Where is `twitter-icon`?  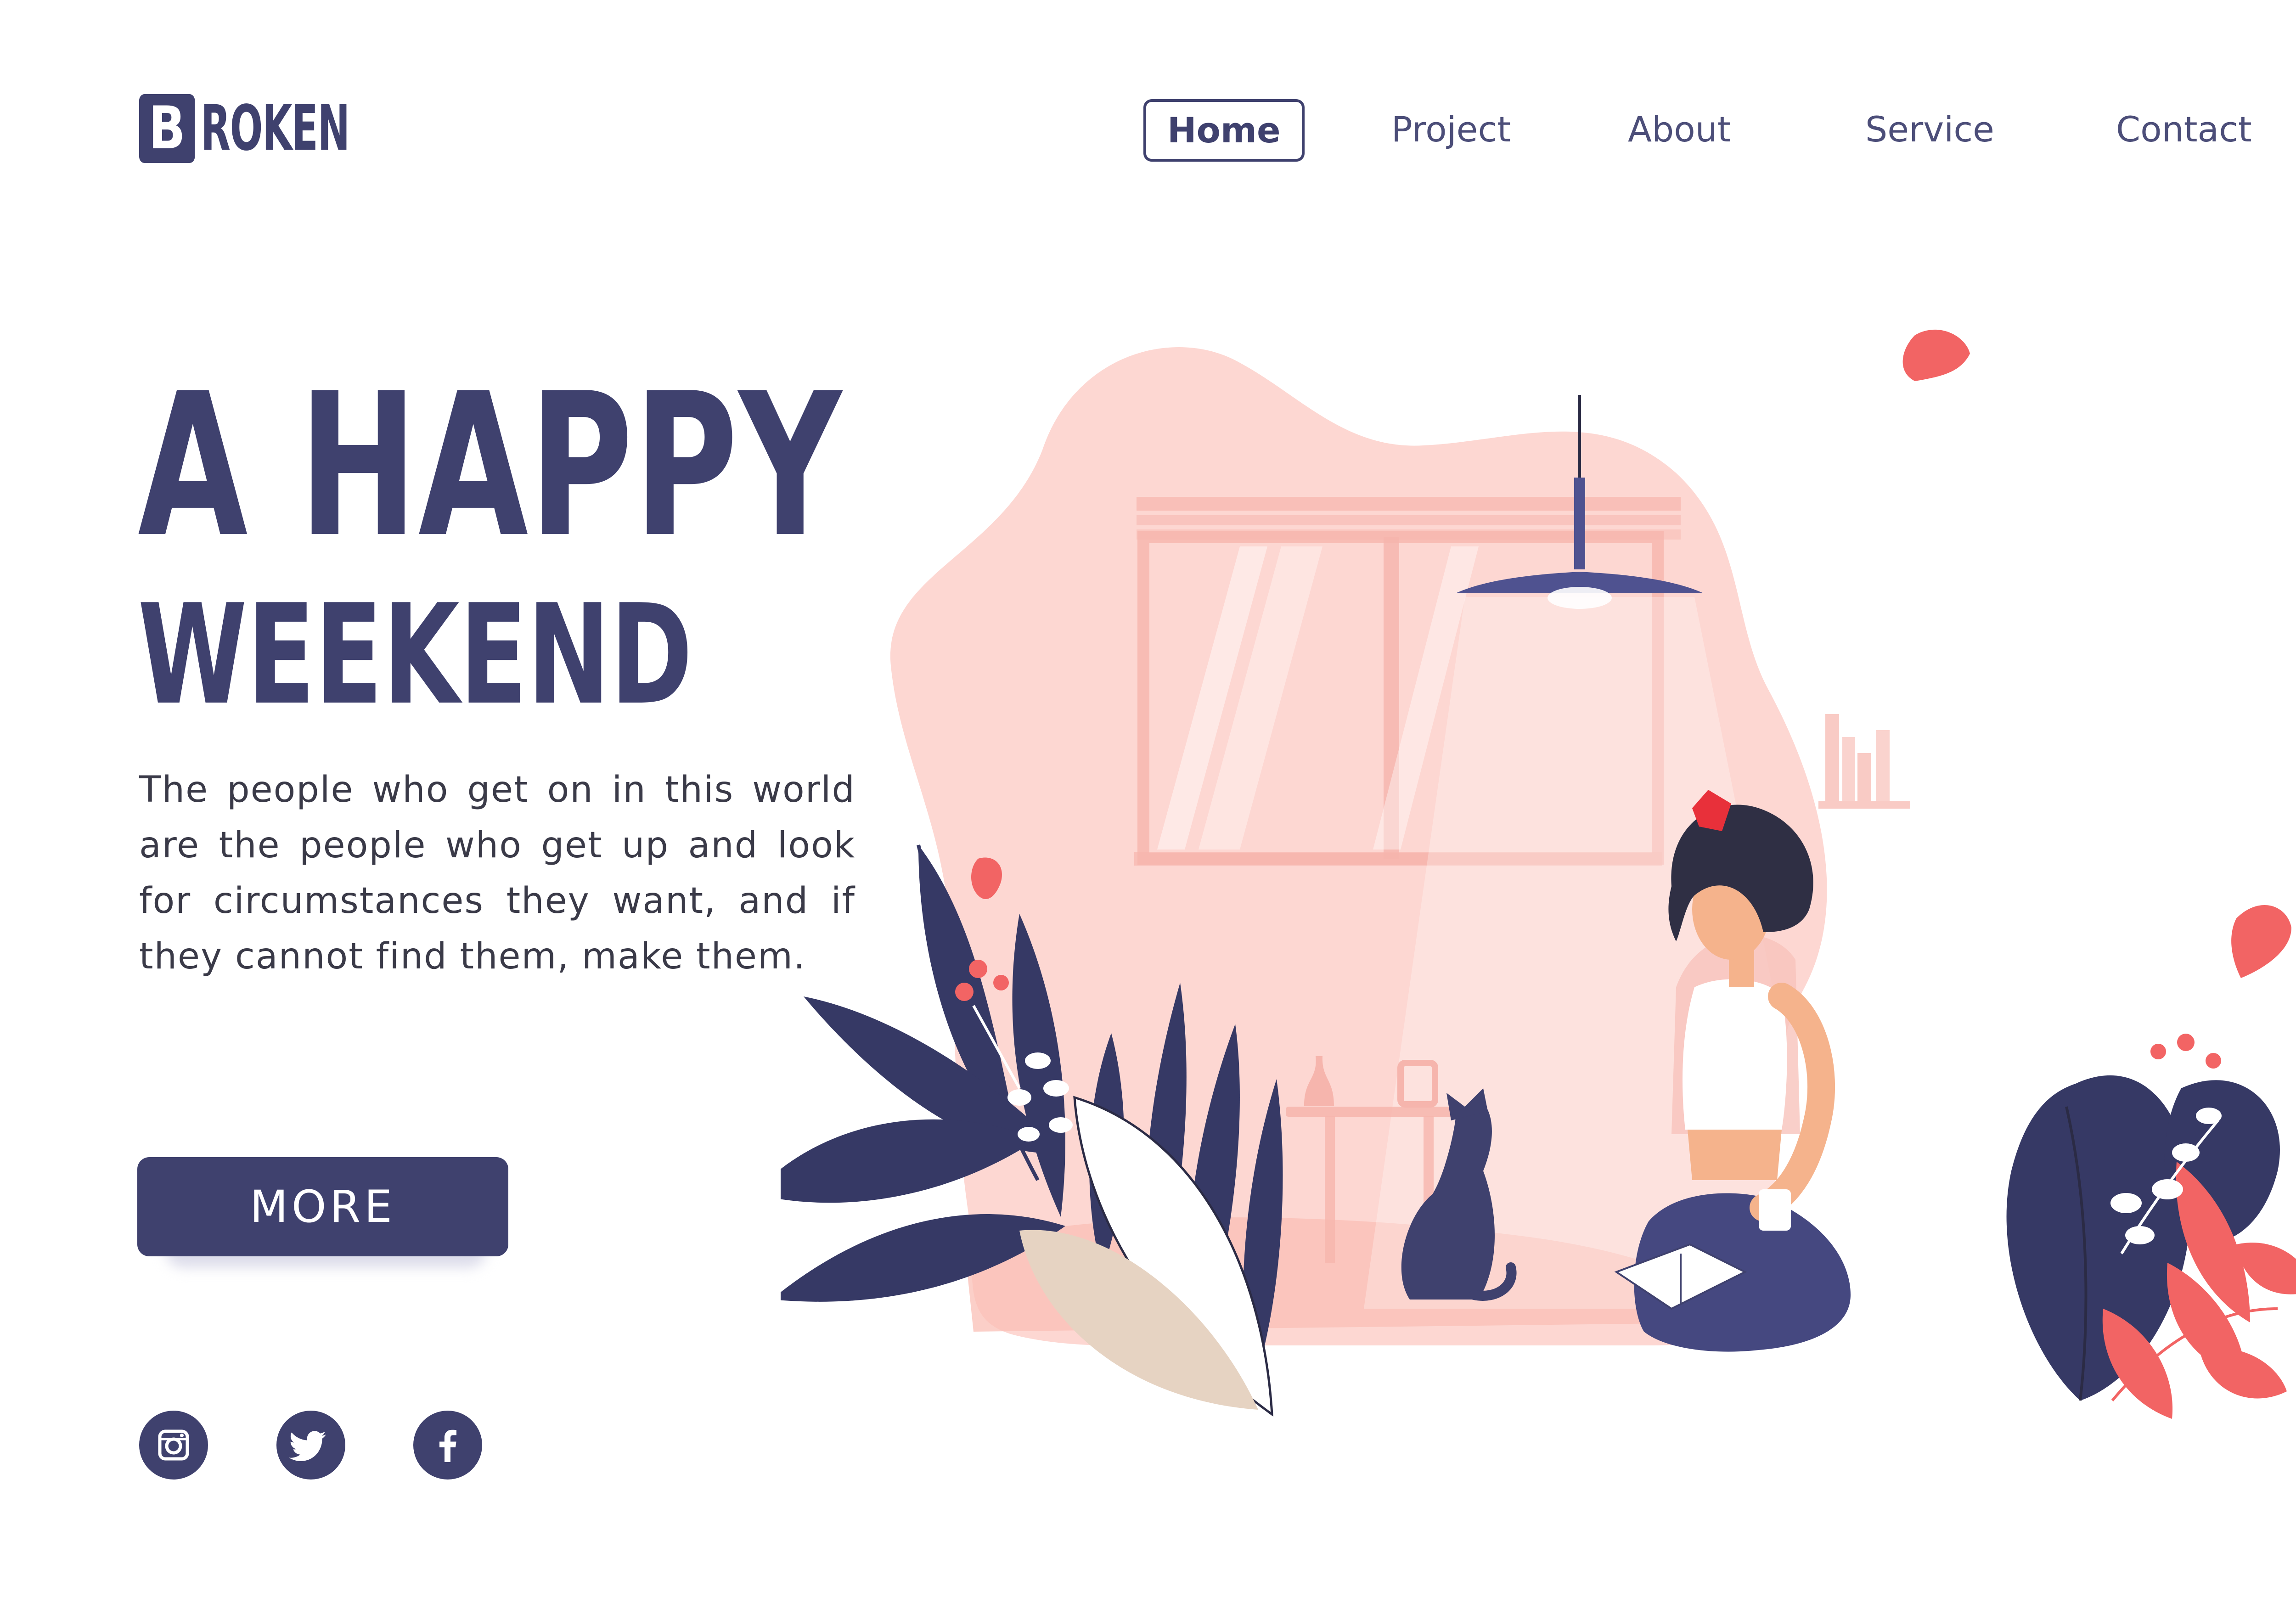
twitter-icon is located at coordinates (308, 1446).